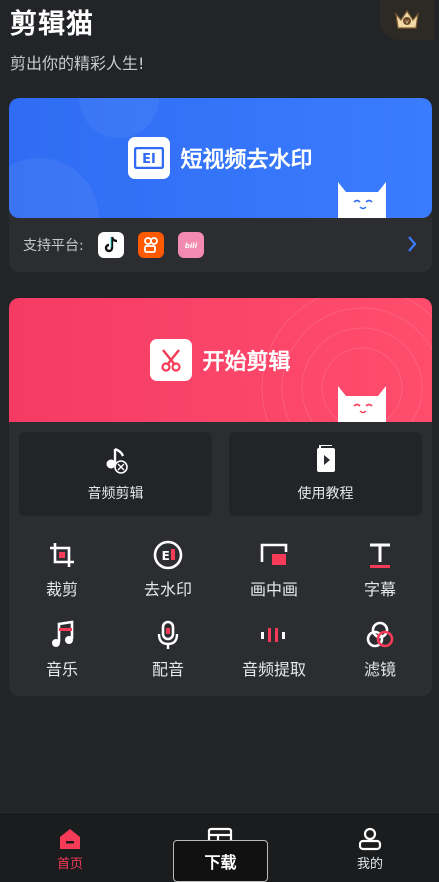 This screenshot has width=439, height=882. Describe the element at coordinates (117, 460) in the screenshot. I see `audio-cut-icon` at that location.